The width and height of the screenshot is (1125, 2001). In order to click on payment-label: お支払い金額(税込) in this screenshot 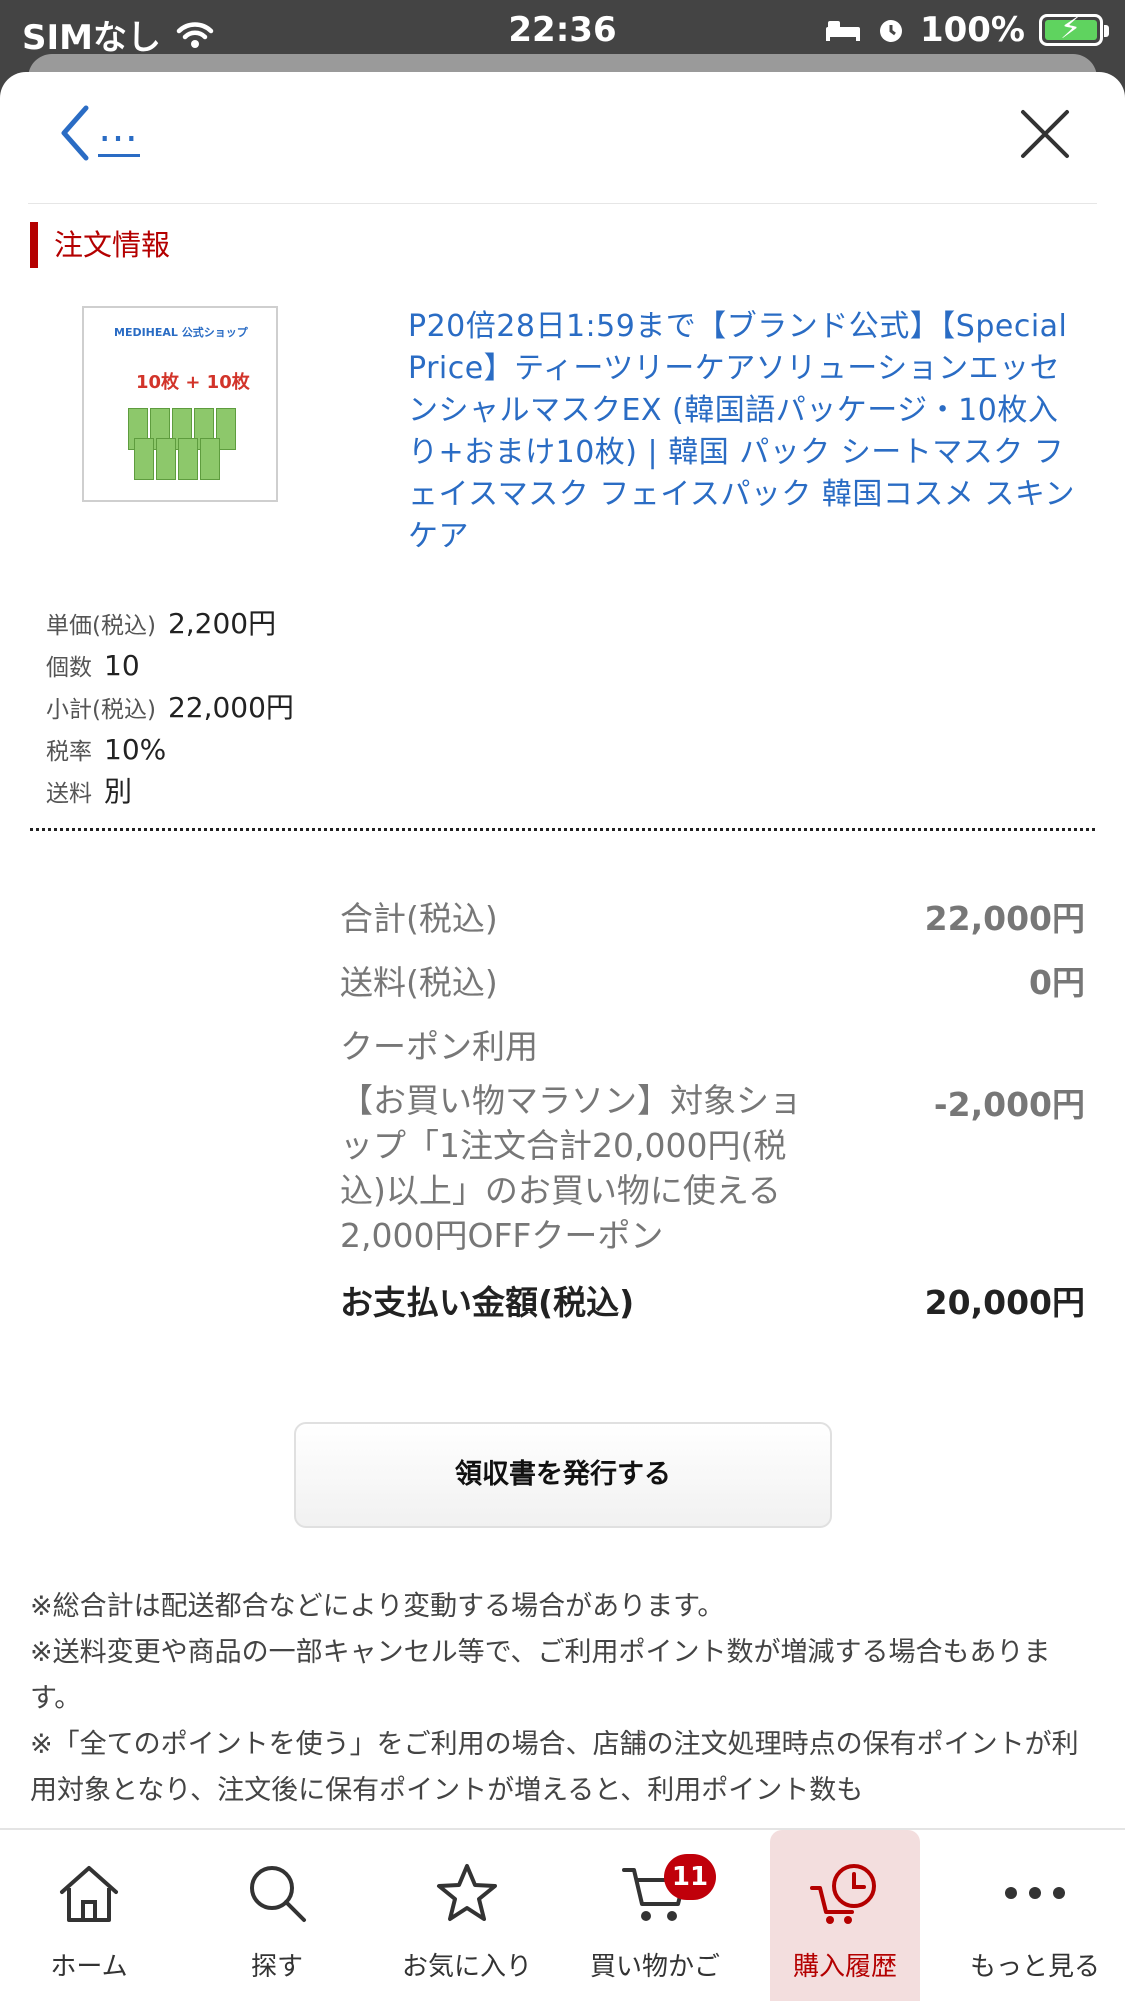, I will do `click(487, 1302)`.